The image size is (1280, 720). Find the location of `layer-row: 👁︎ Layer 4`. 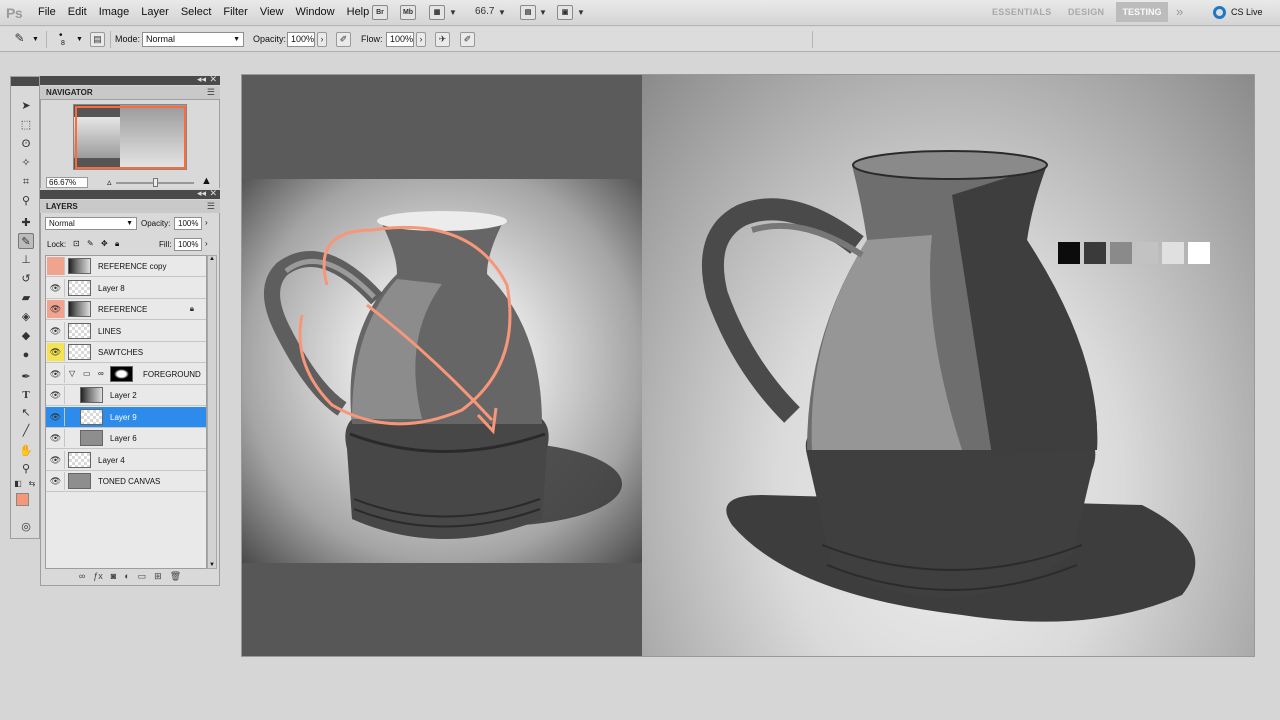

layer-row: 👁︎ Layer 4 is located at coordinates (126, 460).